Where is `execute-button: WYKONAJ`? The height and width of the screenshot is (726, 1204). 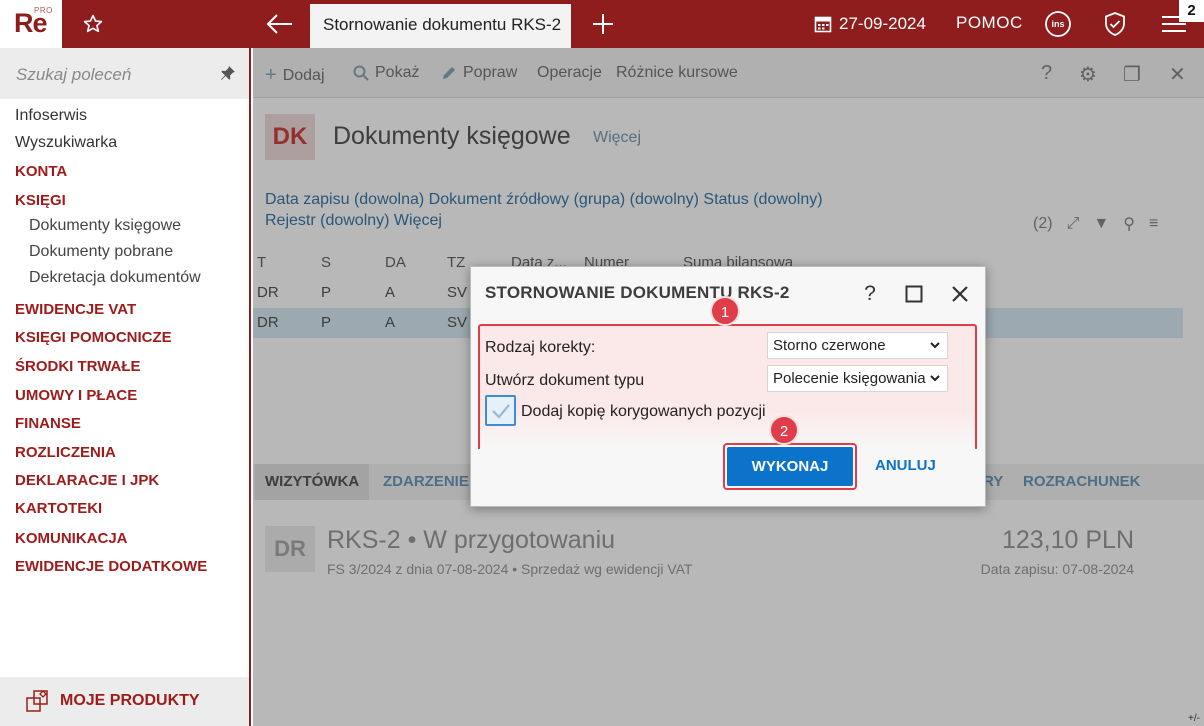
execute-button: WYKONAJ is located at coordinates (790, 466).